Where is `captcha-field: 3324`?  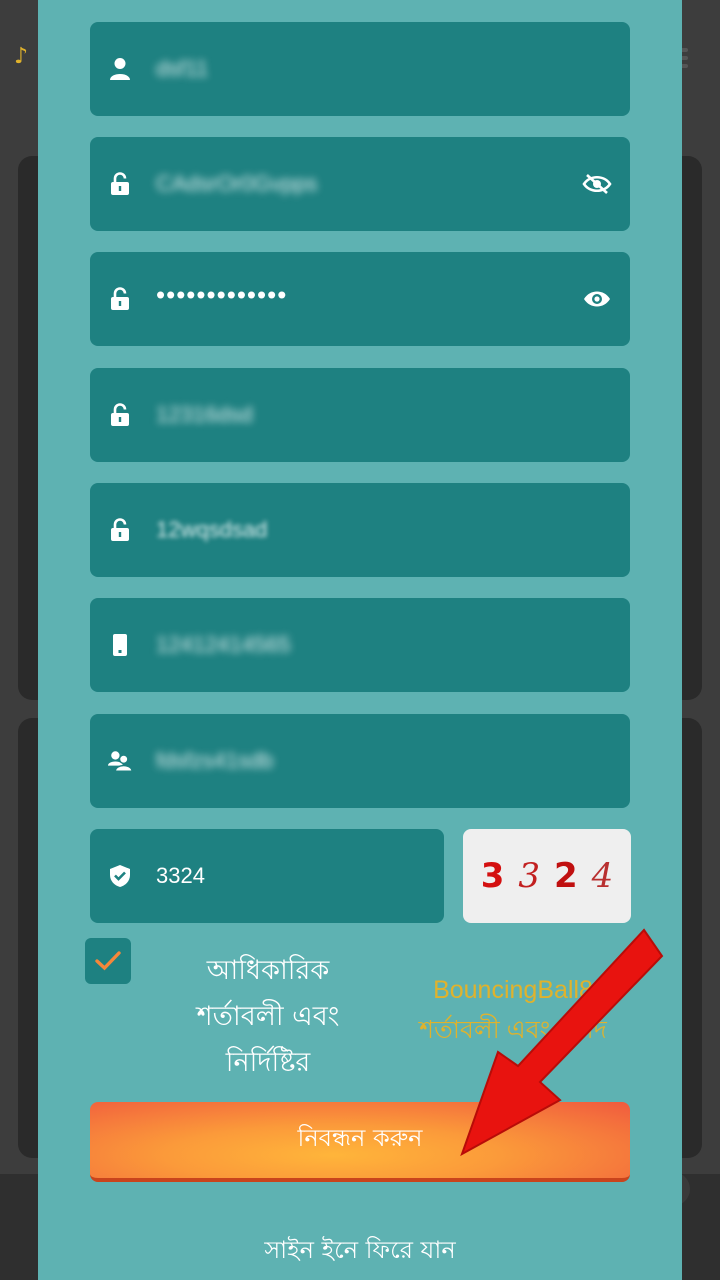 captcha-field: 3324 is located at coordinates (267, 876).